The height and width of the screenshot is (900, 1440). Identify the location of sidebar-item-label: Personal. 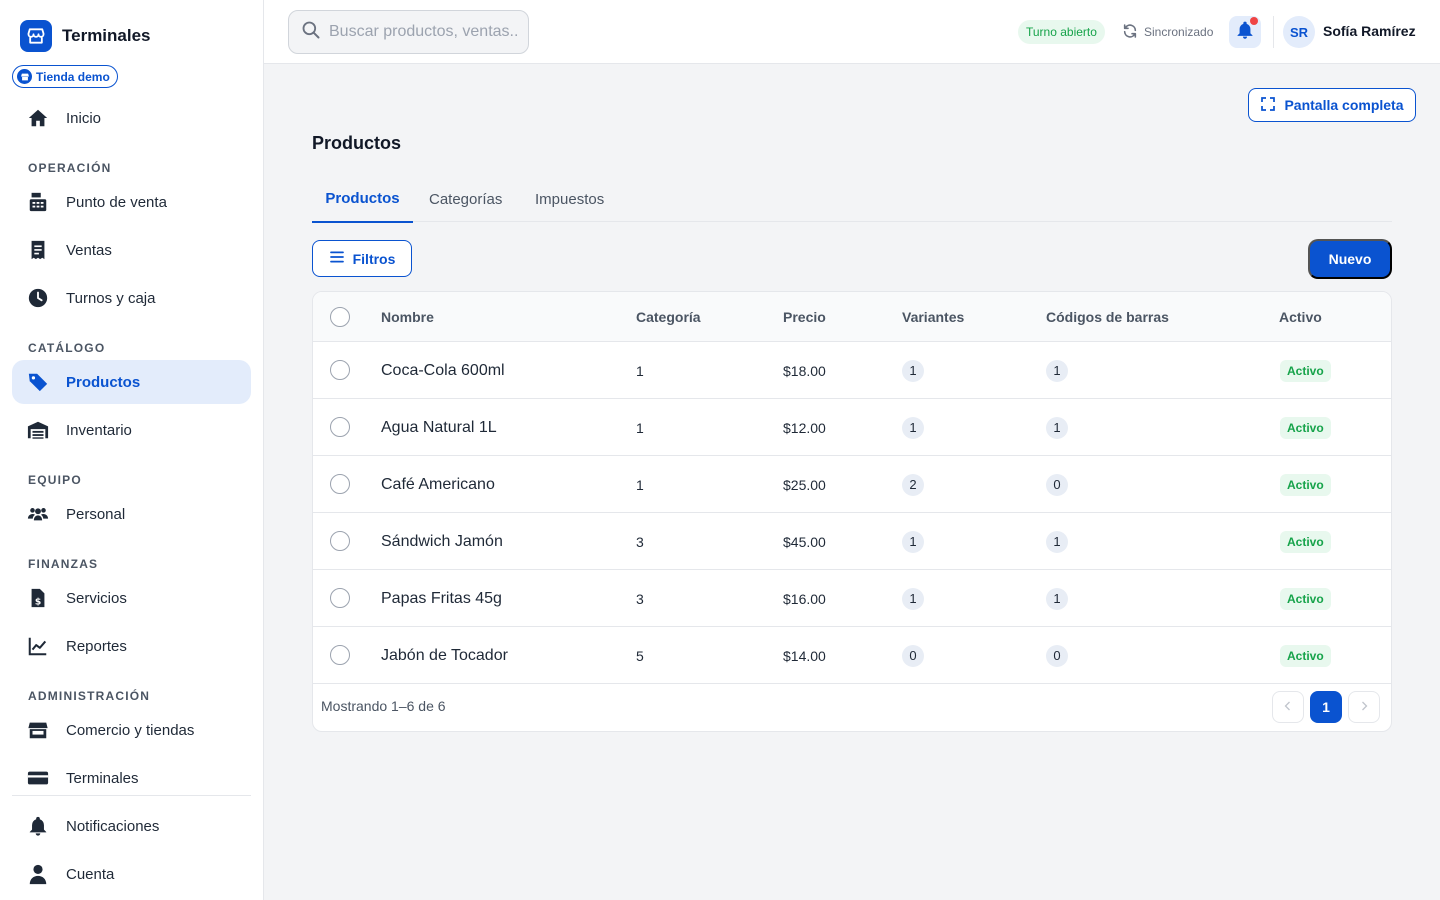
(96, 514).